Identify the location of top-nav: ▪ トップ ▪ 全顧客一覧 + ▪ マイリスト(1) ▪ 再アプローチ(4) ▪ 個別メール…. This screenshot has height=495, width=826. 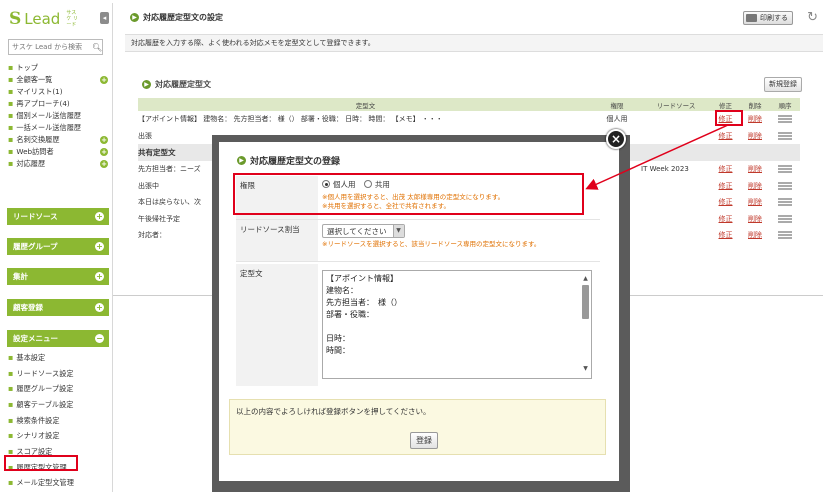
(58, 116).